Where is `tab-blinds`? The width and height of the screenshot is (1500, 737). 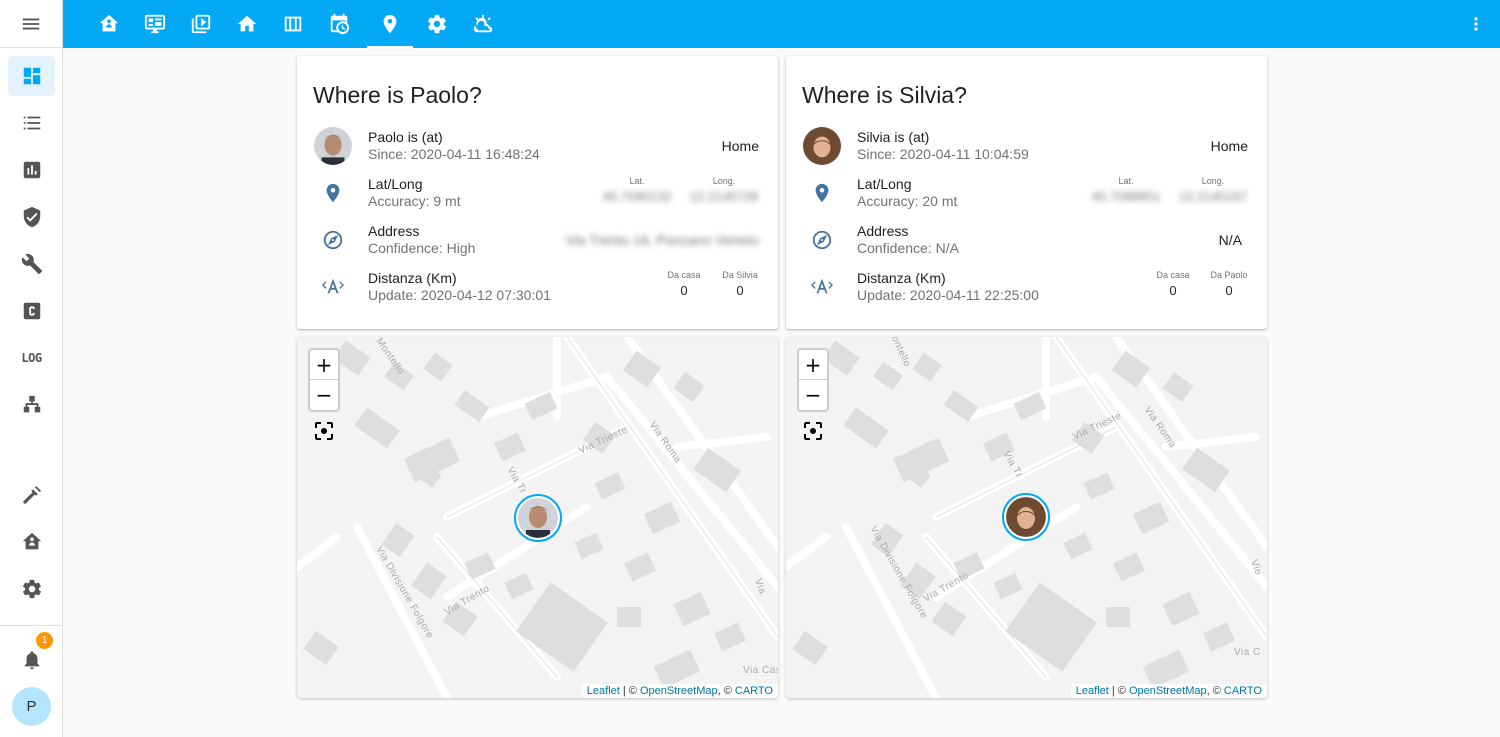
tab-blinds is located at coordinates (293, 24).